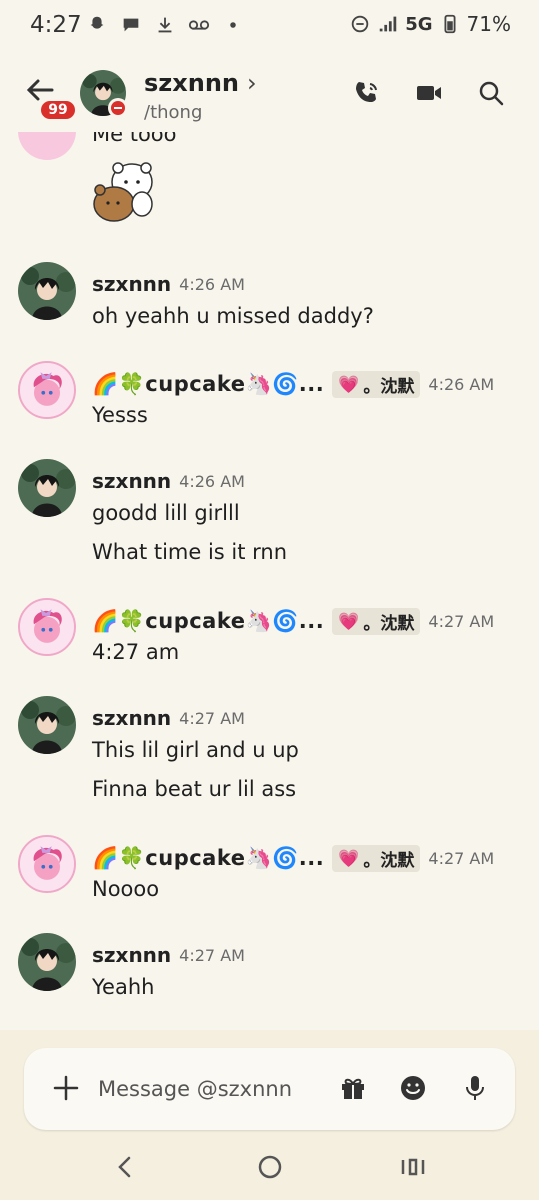 This screenshot has height=1200, width=539. Describe the element at coordinates (56, 25) in the screenshot. I see `status-time: 4:27` at that location.